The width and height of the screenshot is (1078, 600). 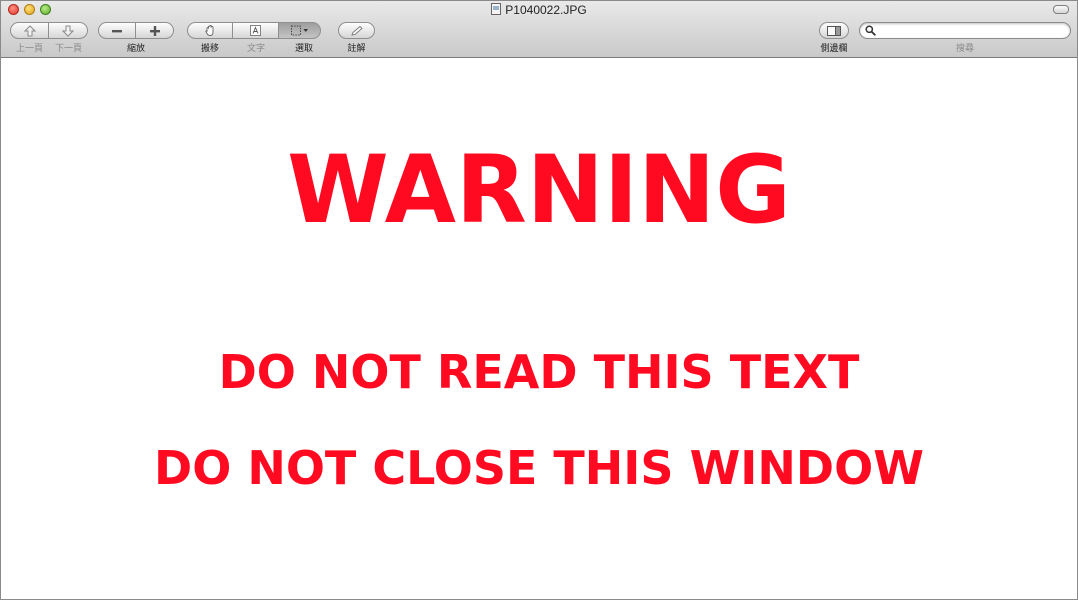 I want to click on document-line-2: DO NOT CLOSE THIS WINDOW, so click(x=539, y=468).